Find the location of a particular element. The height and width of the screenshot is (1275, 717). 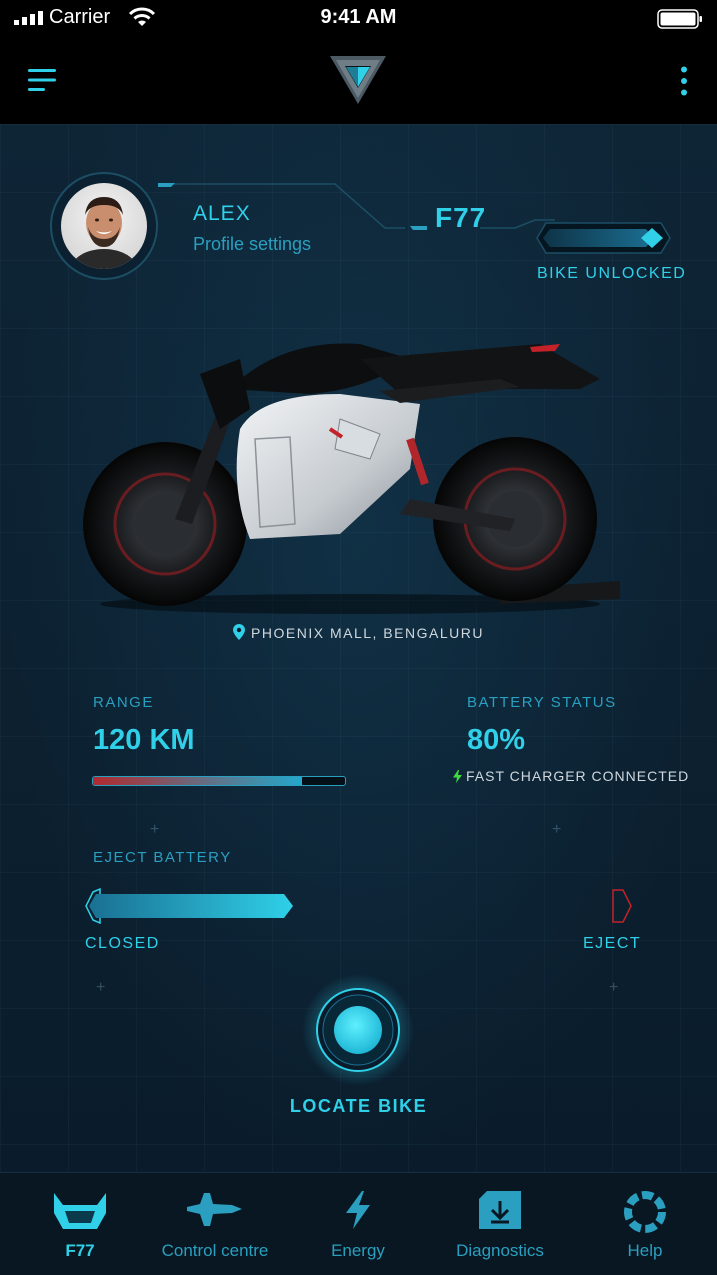

download-icon is located at coordinates (500, 1210).